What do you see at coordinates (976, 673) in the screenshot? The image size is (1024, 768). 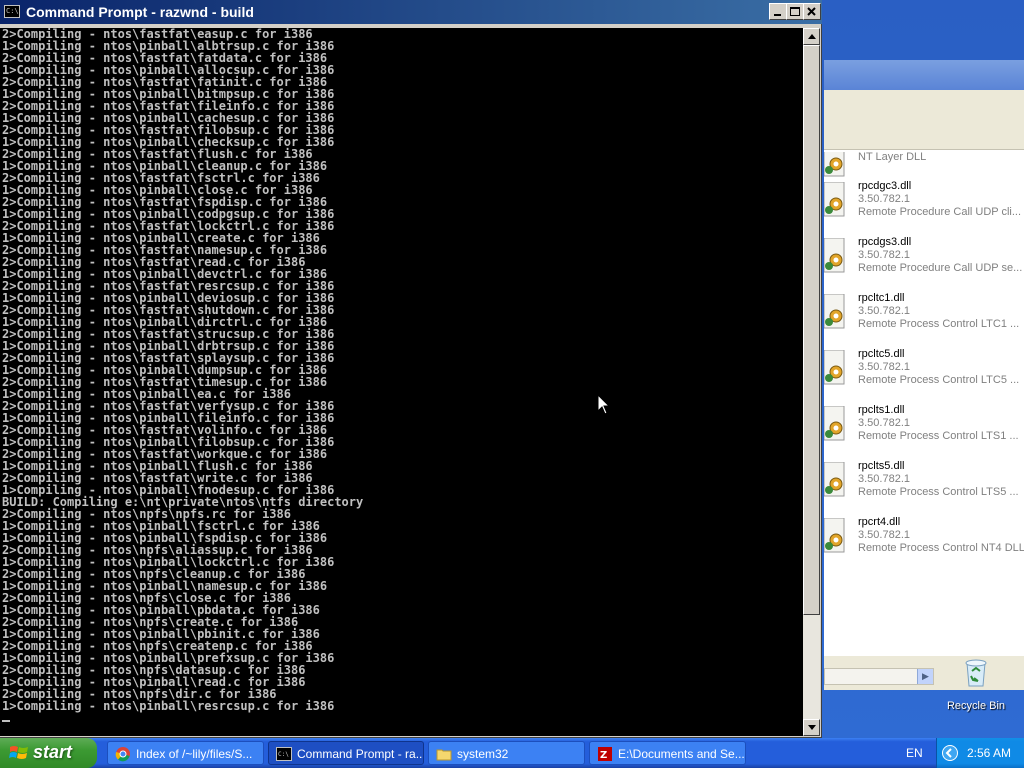 I see `recycle-bin-icon` at bounding box center [976, 673].